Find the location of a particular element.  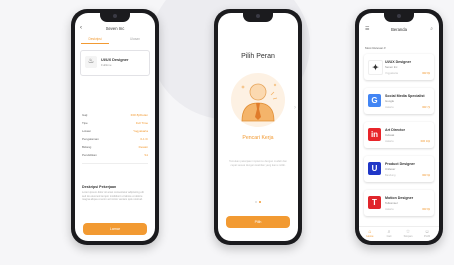

job-list-item: in Art Director Indosat Jakarta IDR 10jt is located at coordinates (399, 135).